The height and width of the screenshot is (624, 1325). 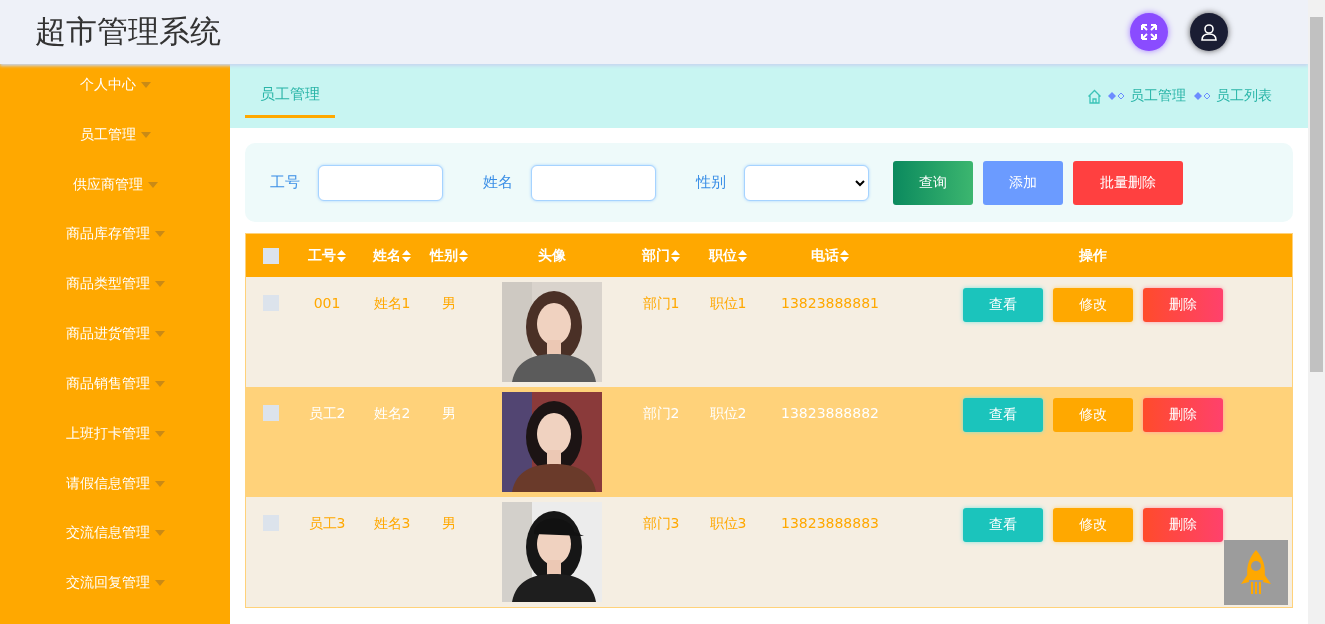 What do you see at coordinates (1244, 96) in the screenshot?
I see `breadcrumb-link: 员工列表` at bounding box center [1244, 96].